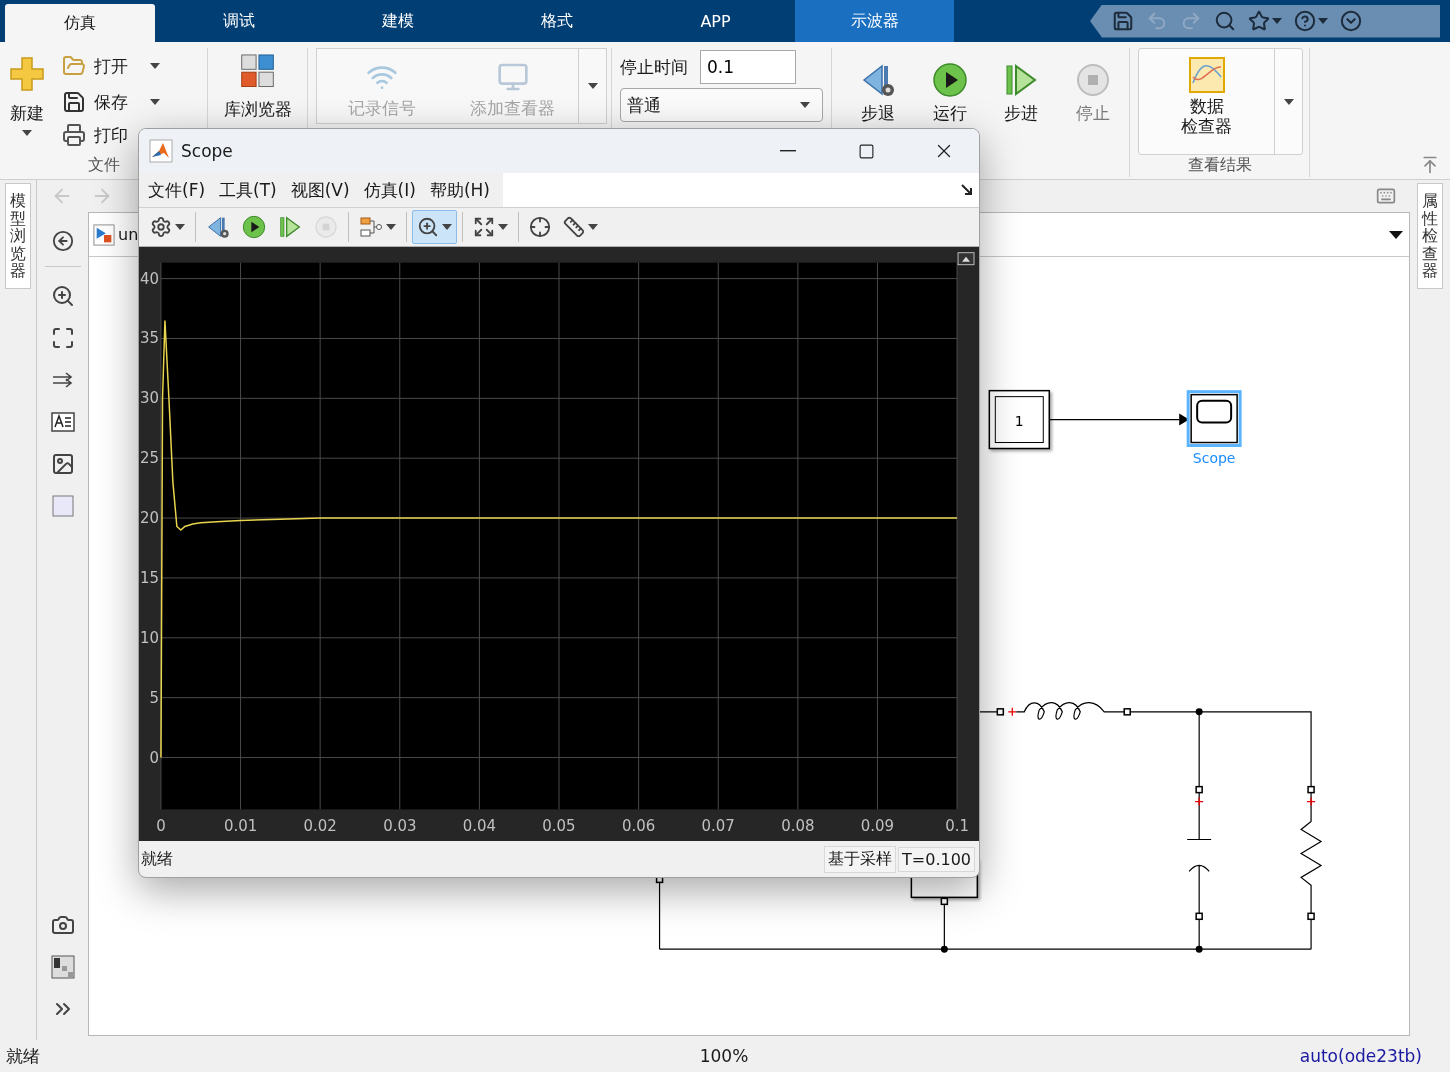  Describe the element at coordinates (257, 71) in the screenshot. I see `library-icon` at that location.